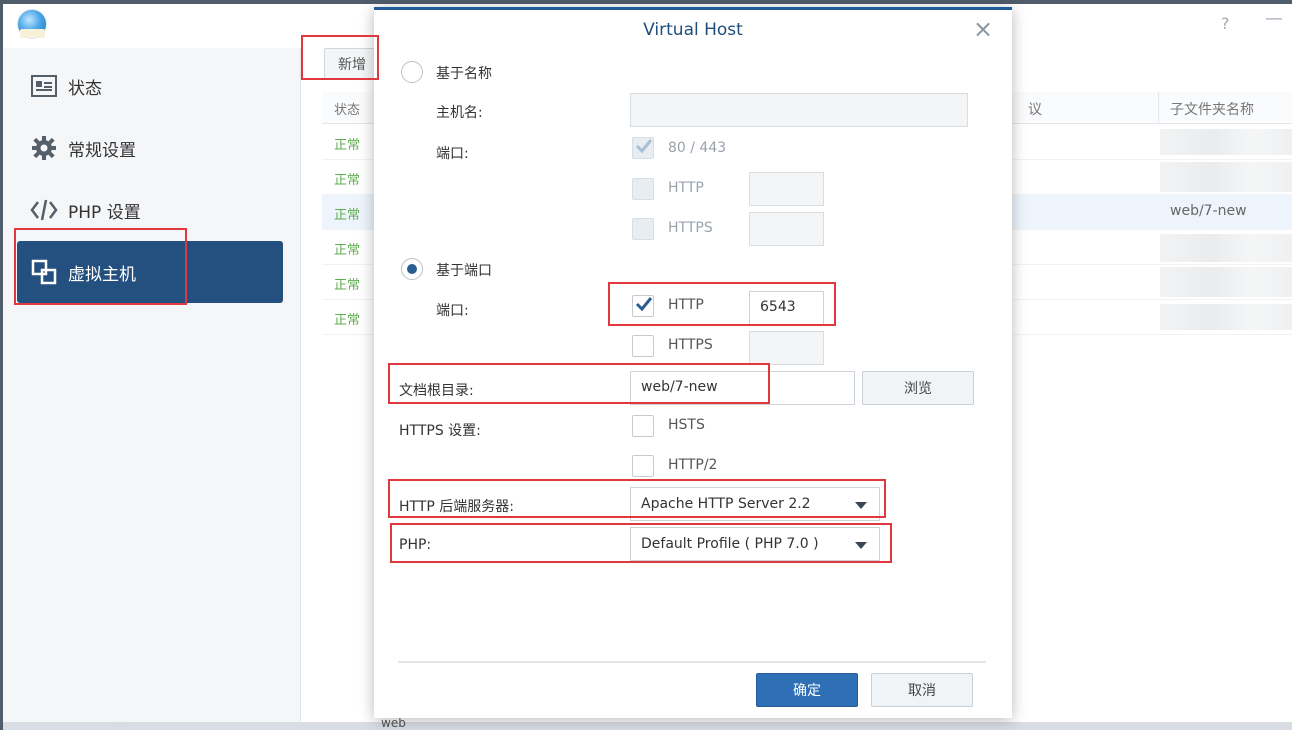  Describe the element at coordinates (44, 210) in the screenshot. I see `code-icon` at that location.